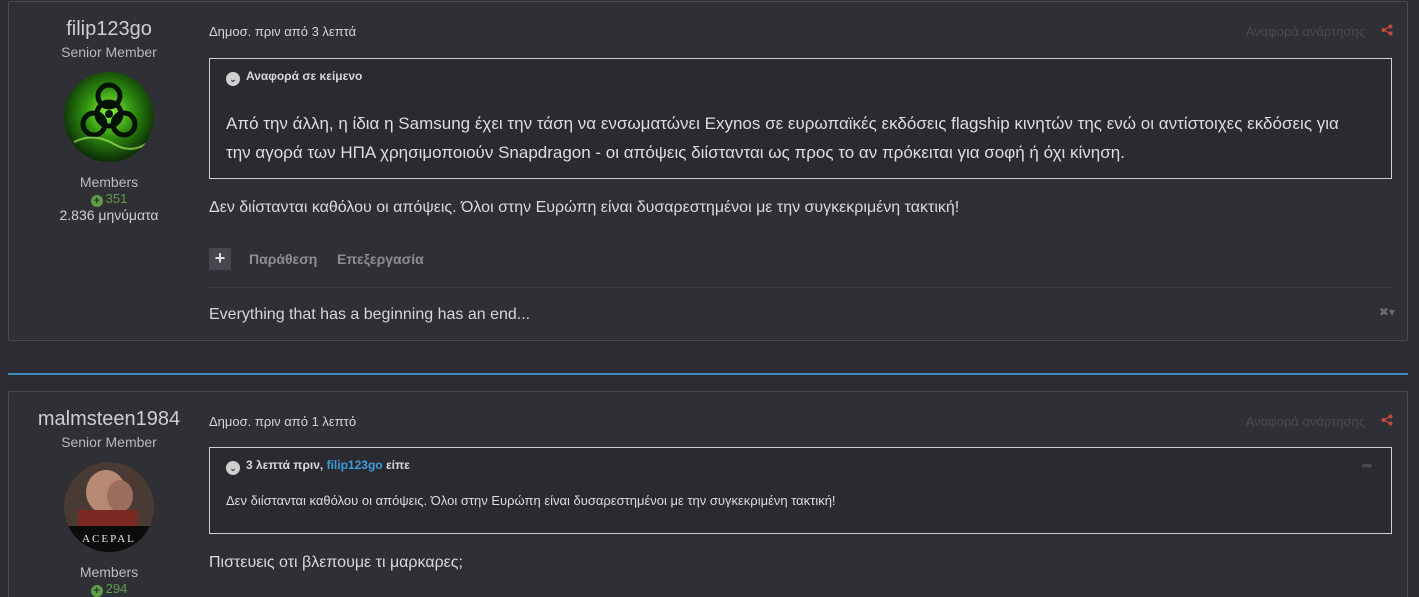  What do you see at coordinates (283, 259) in the screenshot?
I see `quote-button: Παράθεση` at bounding box center [283, 259].